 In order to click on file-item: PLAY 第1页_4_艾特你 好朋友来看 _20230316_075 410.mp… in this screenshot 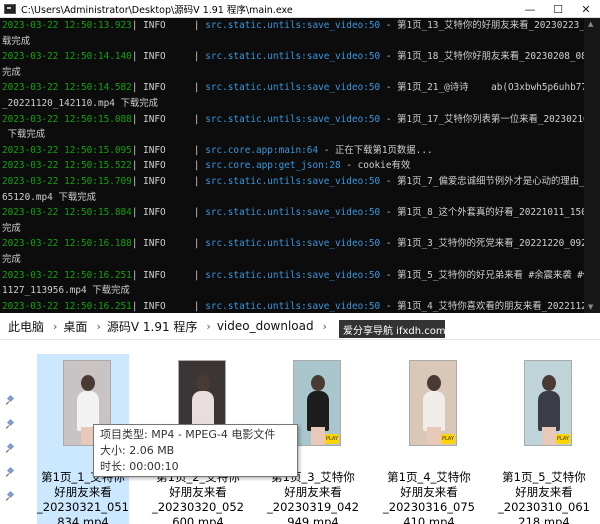, I will do `click(429, 439)`.